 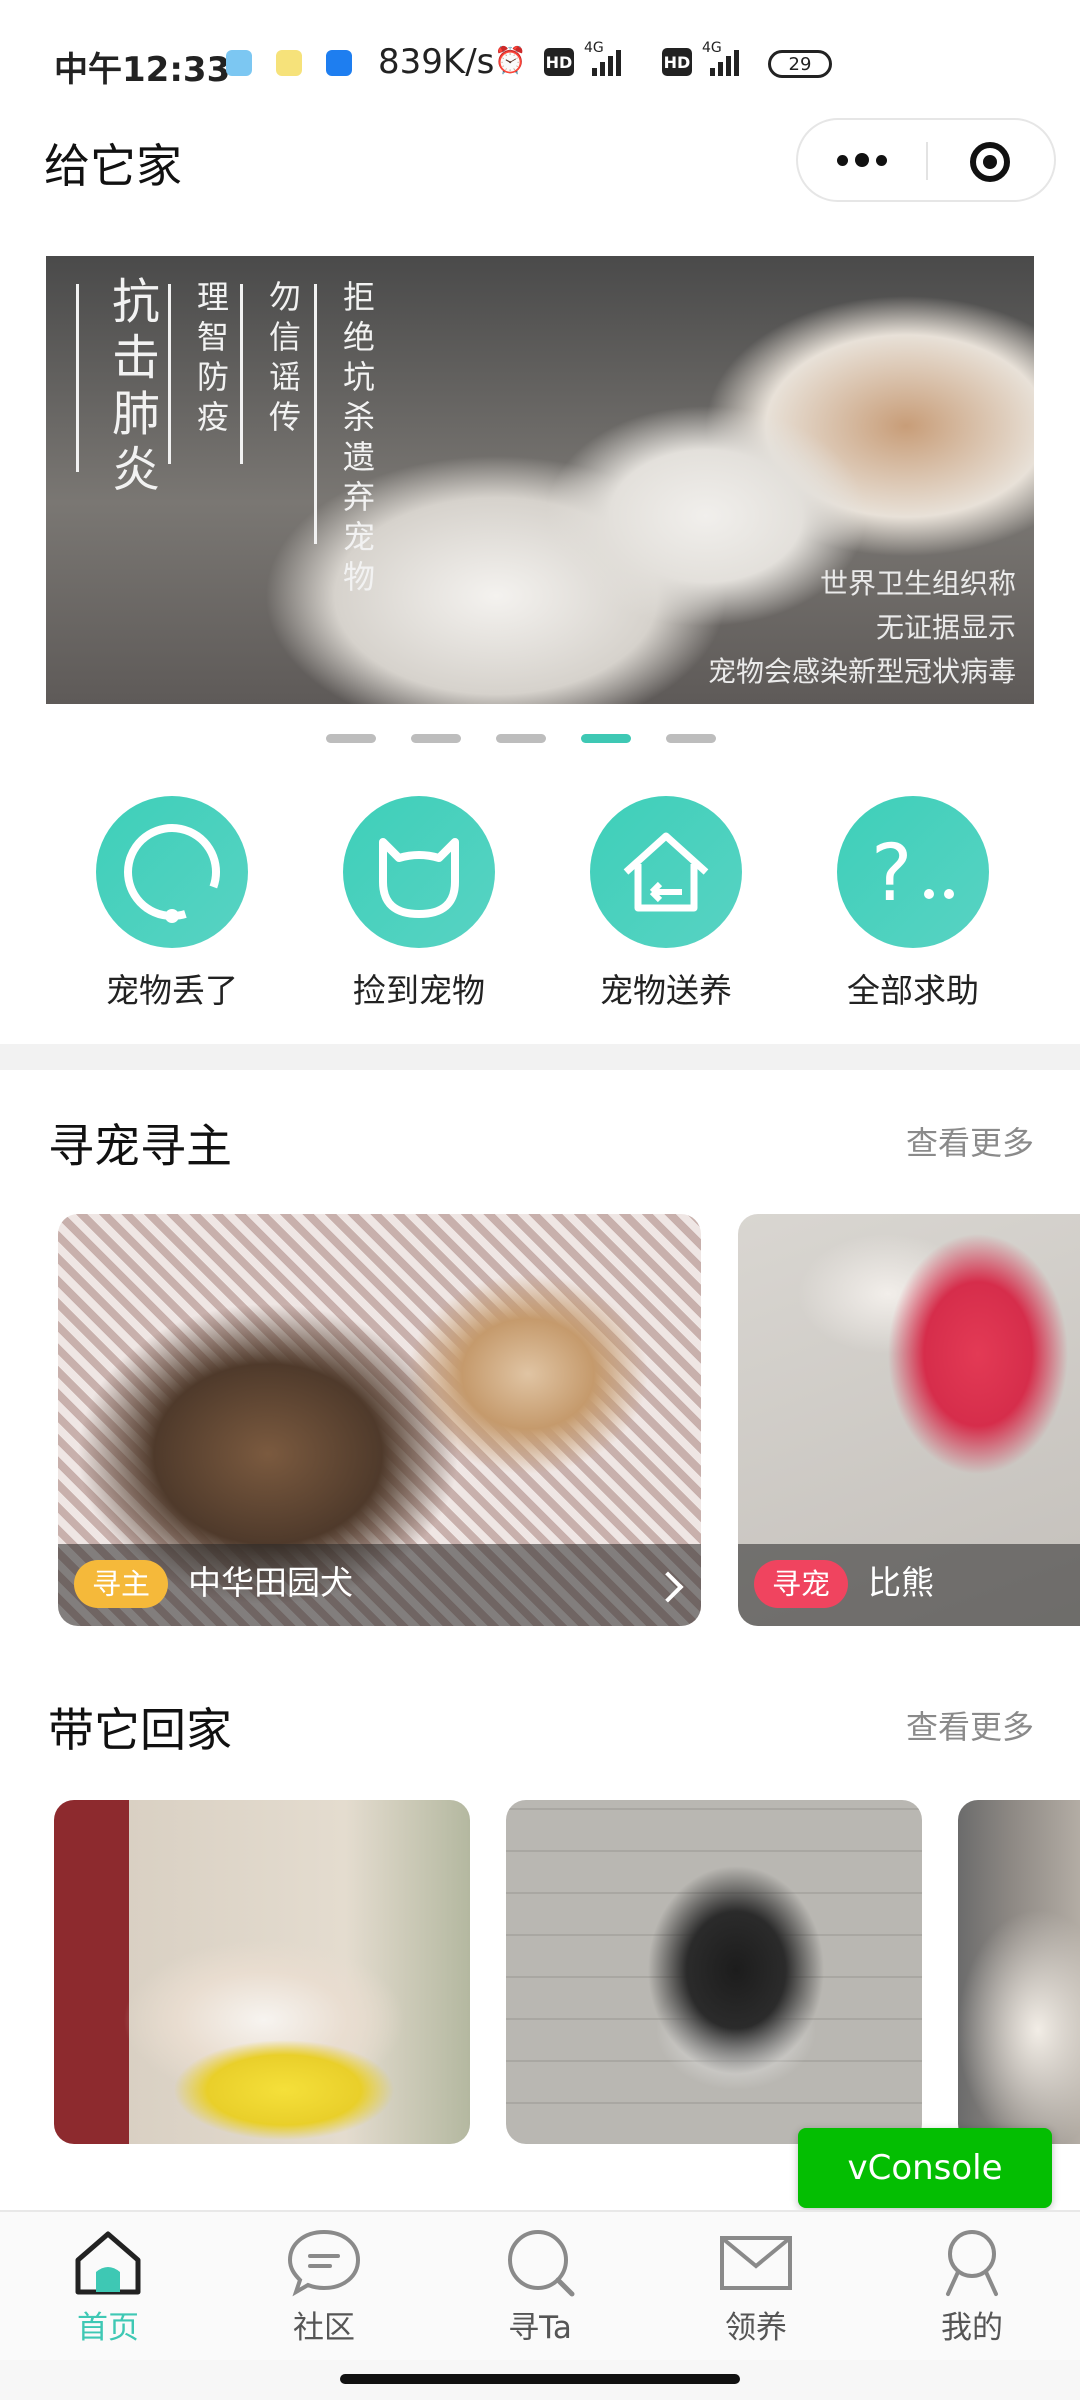 I want to click on tab-mine: 我的, so click(x=972, y=2285).